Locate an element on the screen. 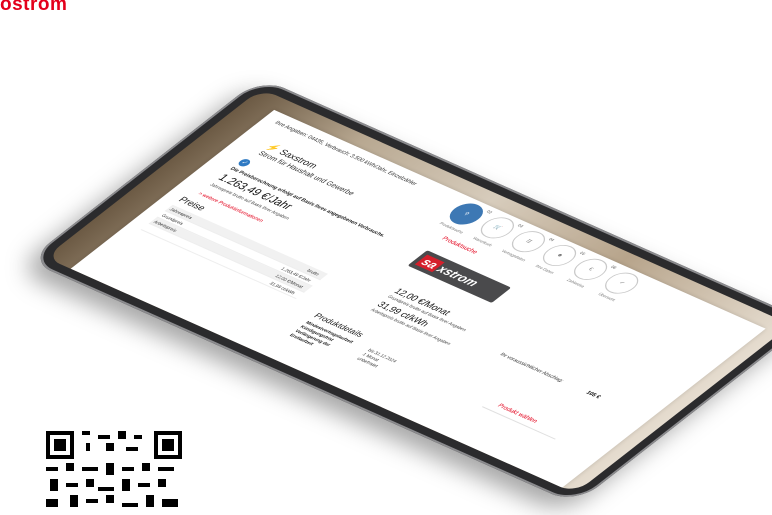 This screenshot has height=515, width=772. wallet-icon: € is located at coordinates (590, 269).